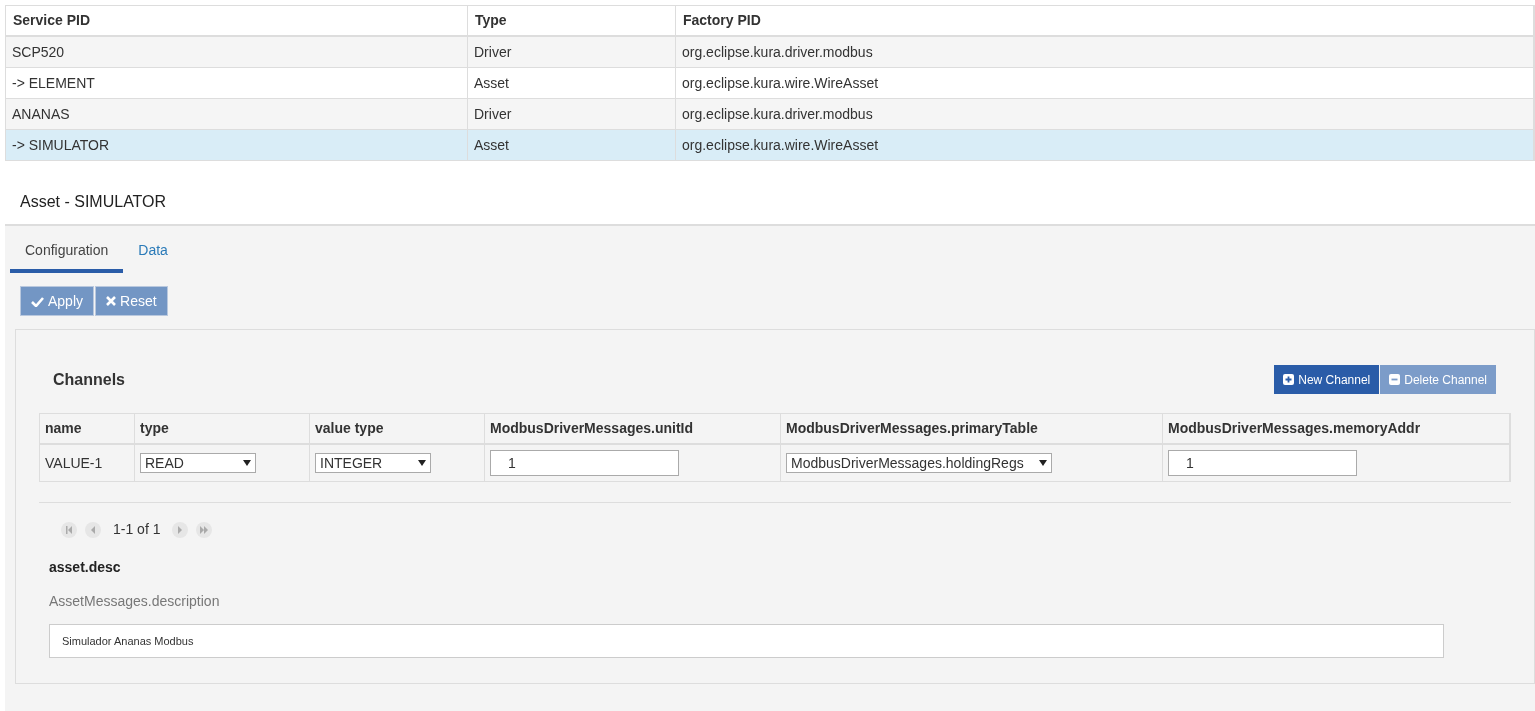  Describe the element at coordinates (1336, 428) in the screenshot. I see `column-header: ModbusDriverMessages.memoryAddr` at that location.